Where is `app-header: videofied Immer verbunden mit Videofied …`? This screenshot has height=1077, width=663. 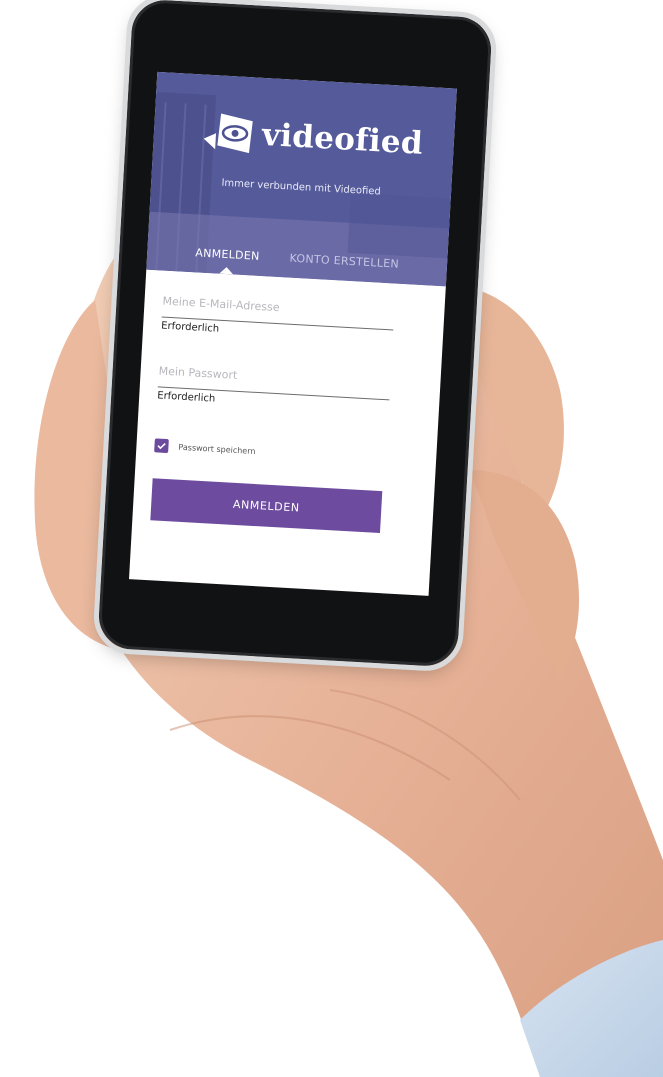
app-header: videofied Immer verbunden mit Videofied … is located at coordinates (301, 179).